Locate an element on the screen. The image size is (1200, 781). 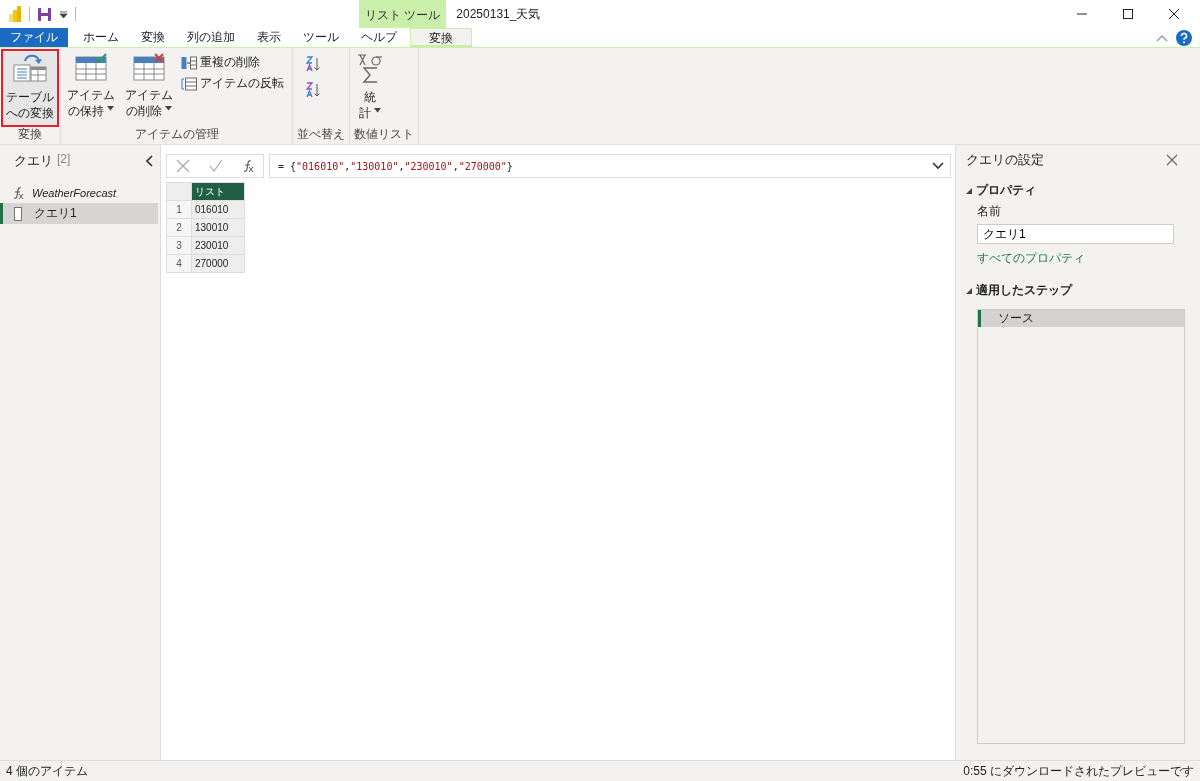
query-count: [2] is located at coordinates (64, 160).